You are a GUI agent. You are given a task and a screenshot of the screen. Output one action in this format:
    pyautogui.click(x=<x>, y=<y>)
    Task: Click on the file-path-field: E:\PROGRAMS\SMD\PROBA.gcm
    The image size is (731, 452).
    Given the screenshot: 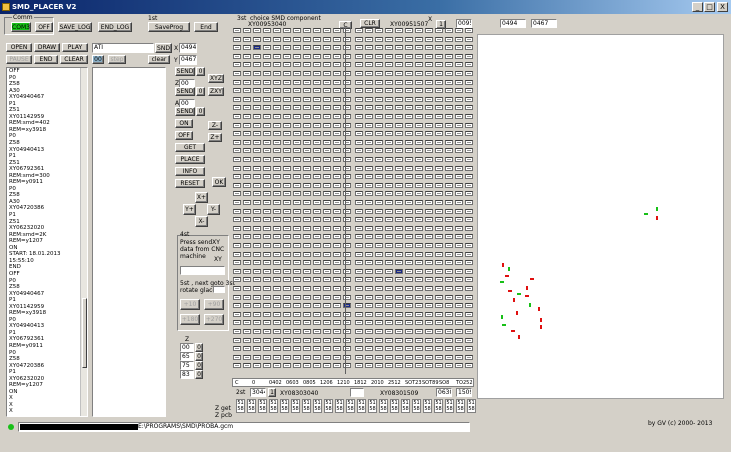 What is the action you would take?
    pyautogui.click(x=244, y=427)
    